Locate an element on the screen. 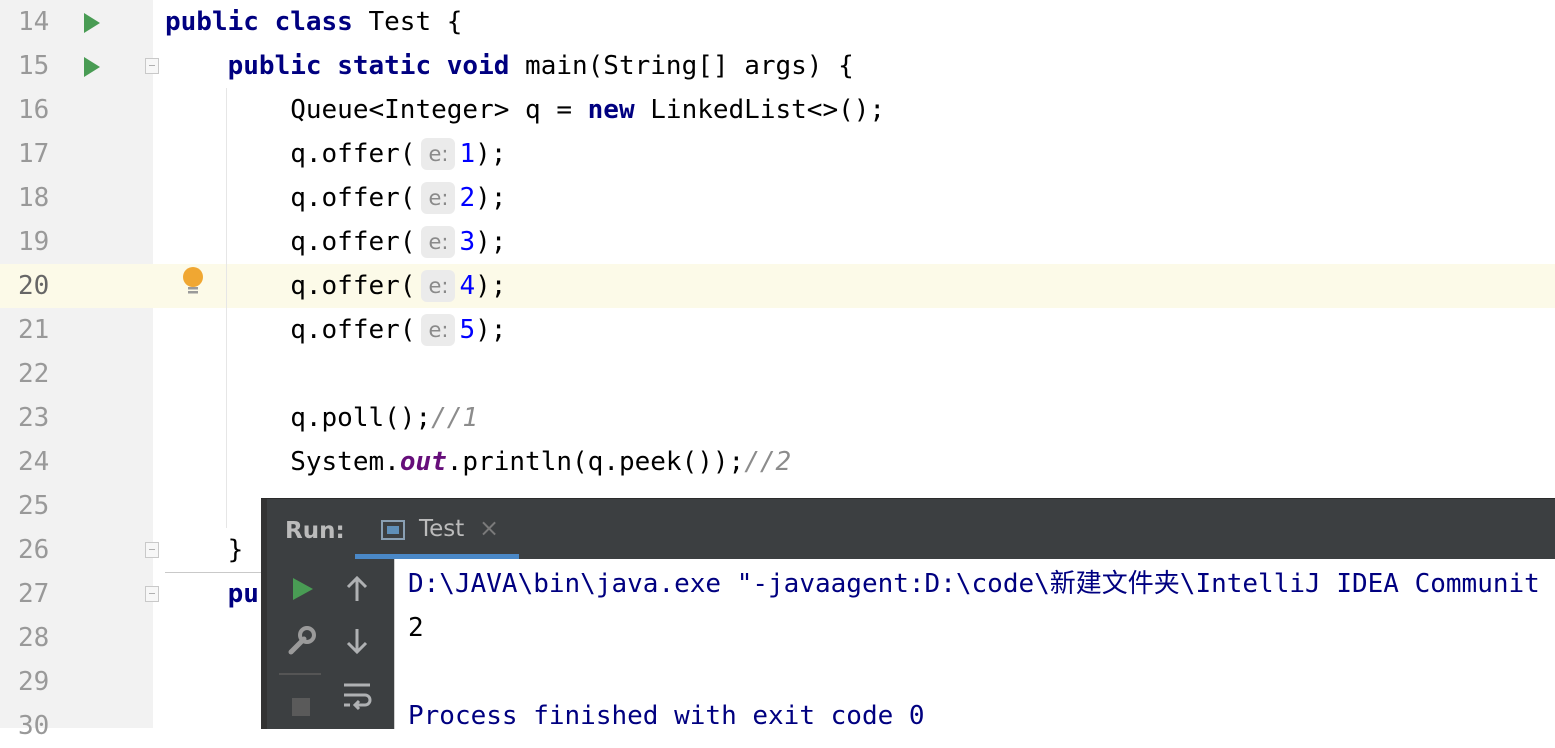 The height and width of the screenshot is (748, 1555). code-line: Queue<Integer> q = new LinkedList<>(); is located at coordinates (854, 110).